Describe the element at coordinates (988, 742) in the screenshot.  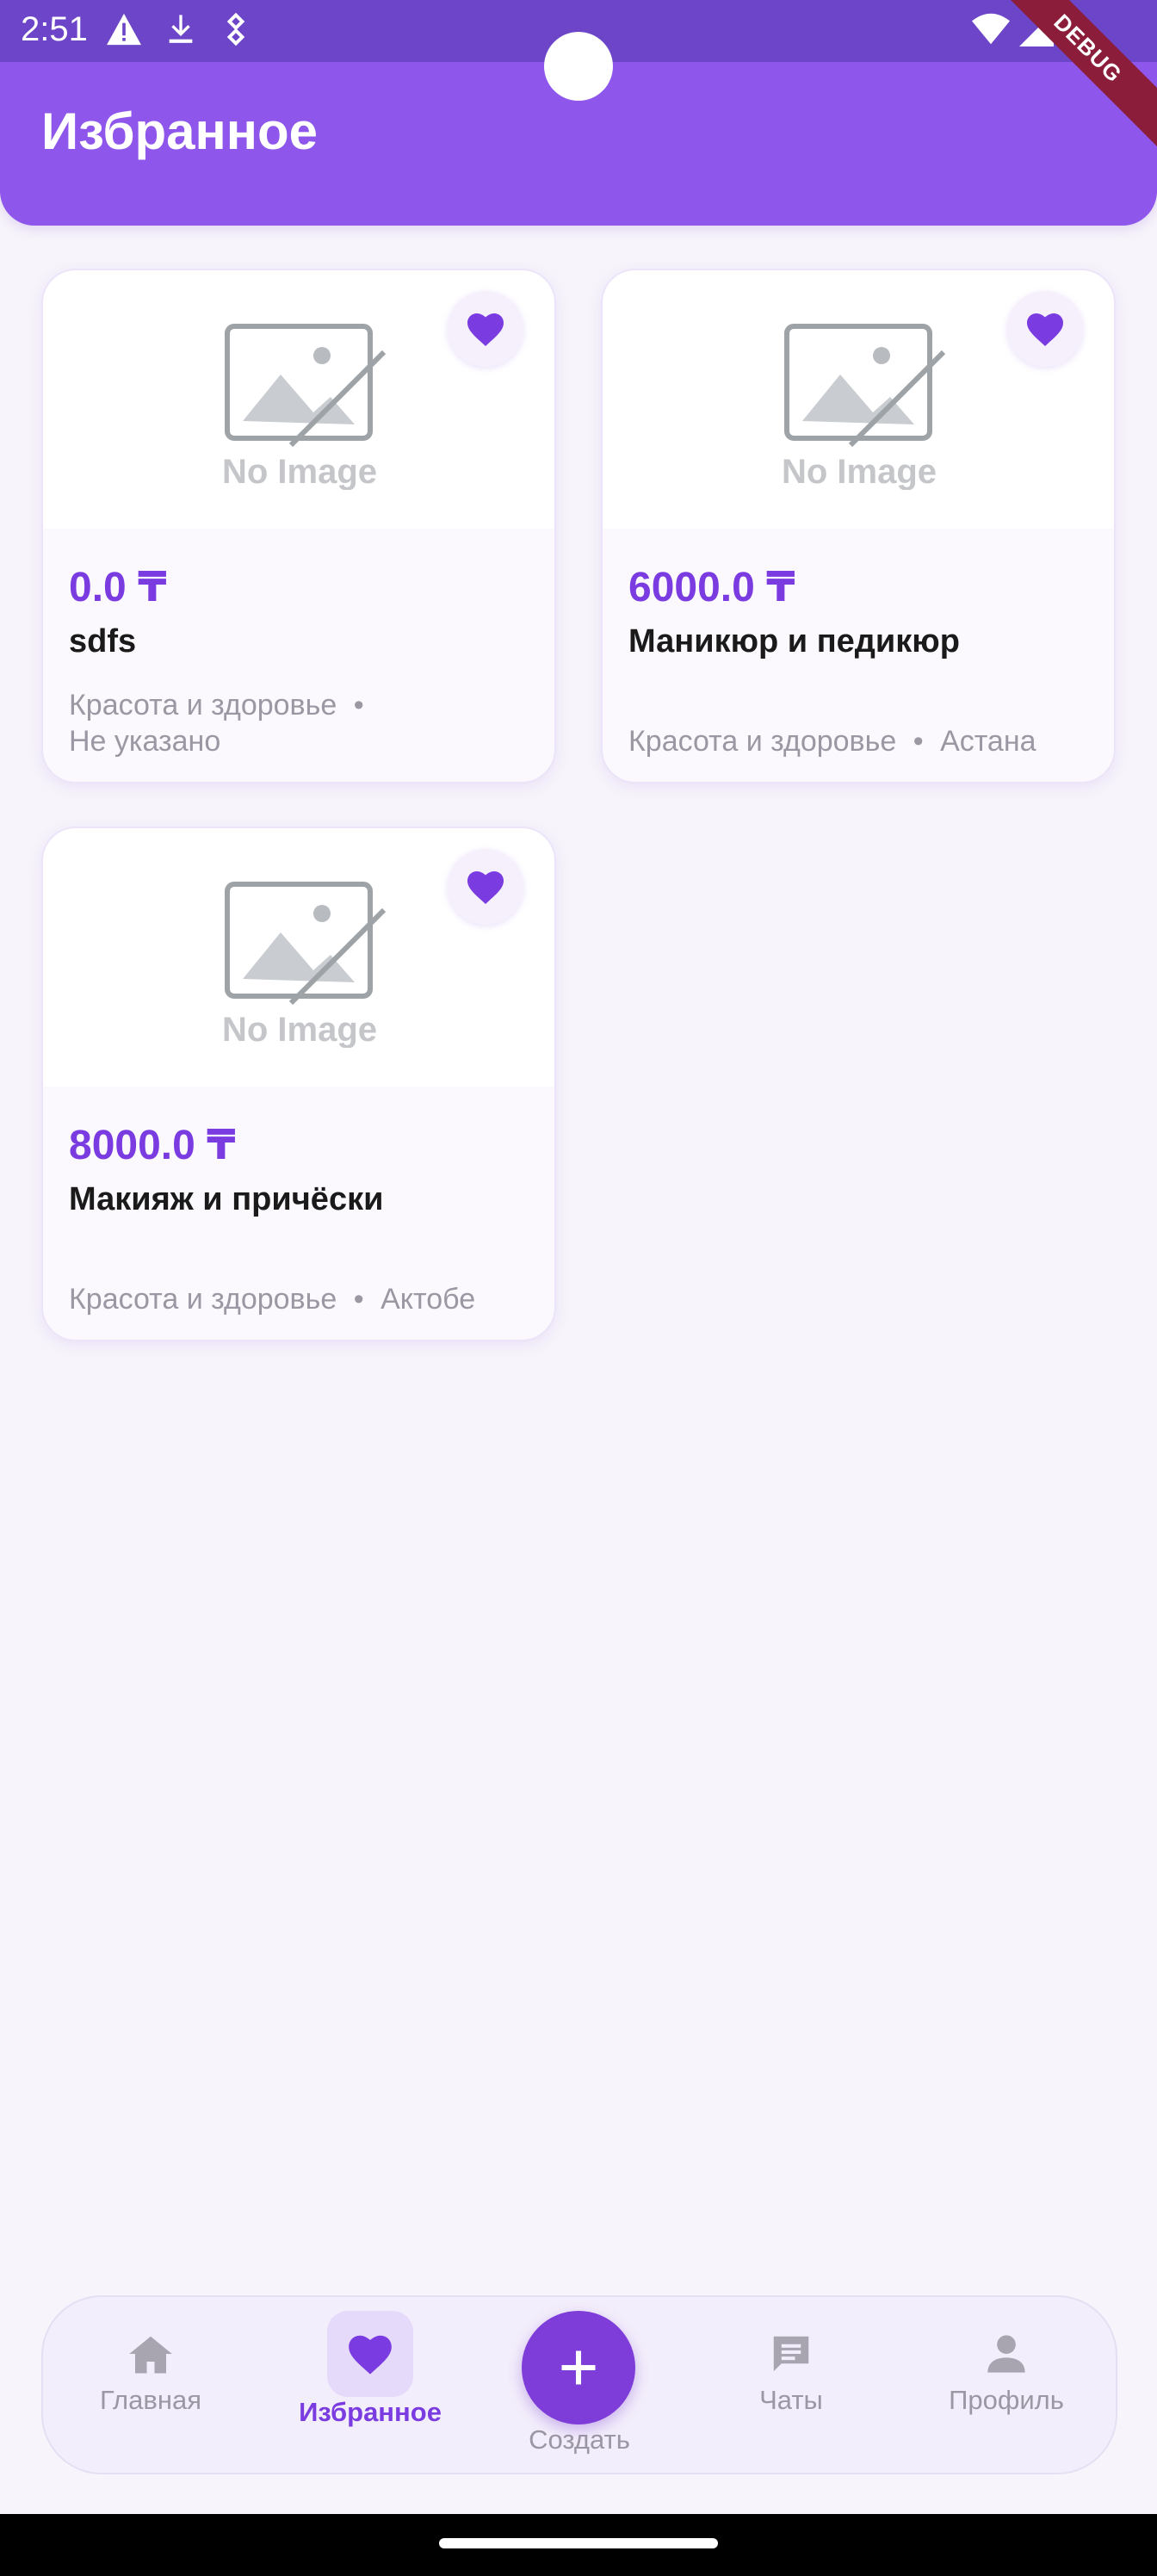
I see `listing-city: Астана` at that location.